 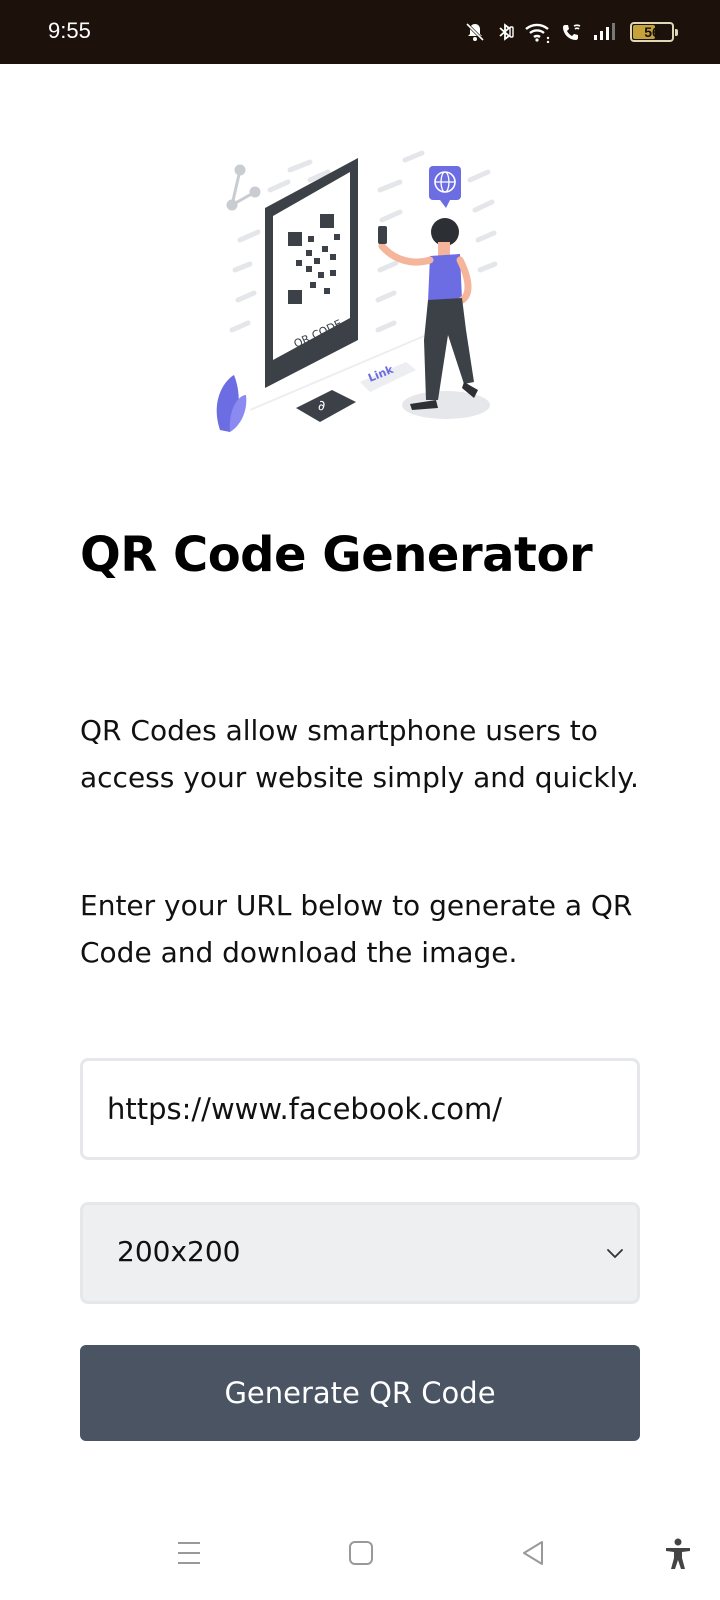 What do you see at coordinates (360, 1253) in the screenshot?
I see `size-select: 200x200` at bounding box center [360, 1253].